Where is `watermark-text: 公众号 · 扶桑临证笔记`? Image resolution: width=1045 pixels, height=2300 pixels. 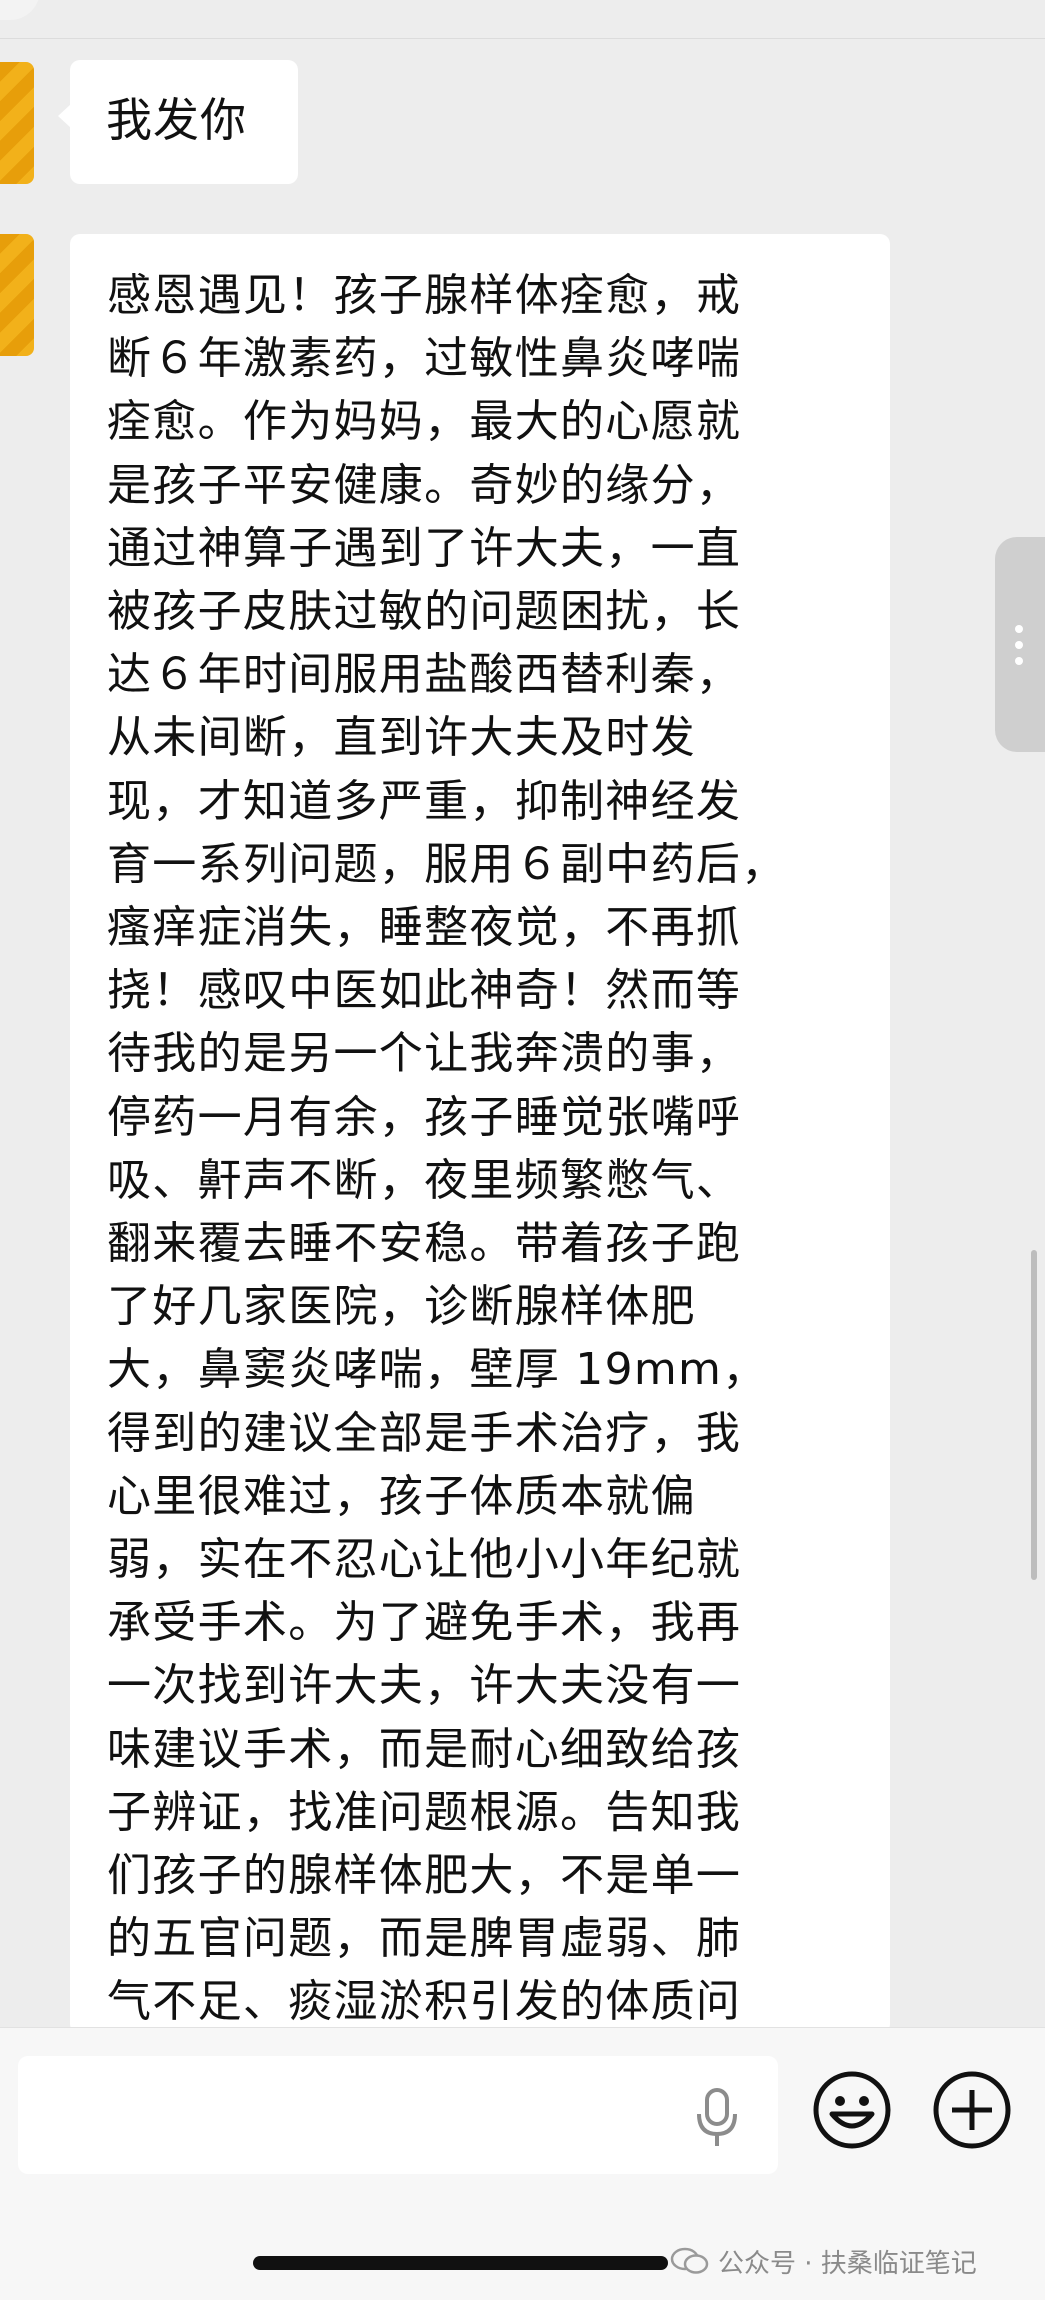
watermark-text: 公众号 · 扶桑临证笔记 is located at coordinates (847, 2263).